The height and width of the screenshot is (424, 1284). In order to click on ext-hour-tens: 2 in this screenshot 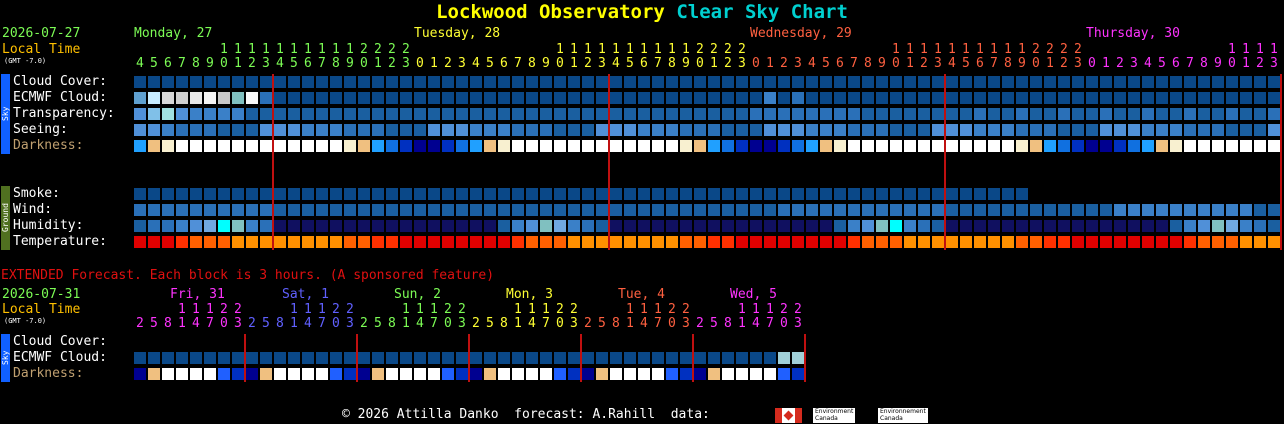, I will do `click(574, 309)`.